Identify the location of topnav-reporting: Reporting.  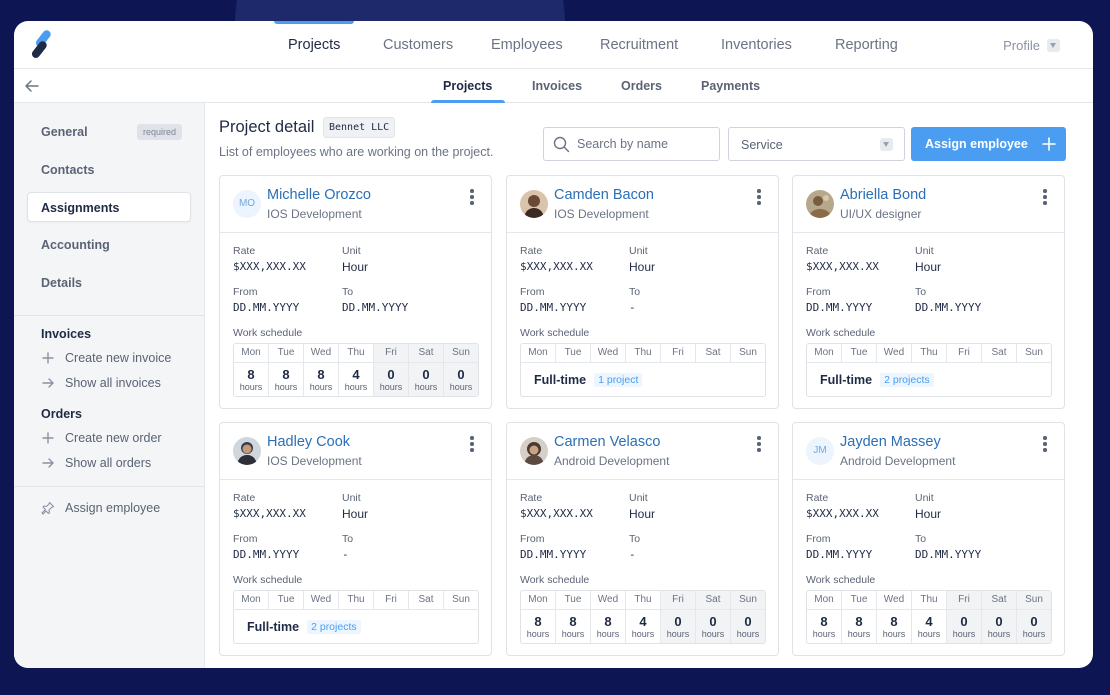
(866, 45).